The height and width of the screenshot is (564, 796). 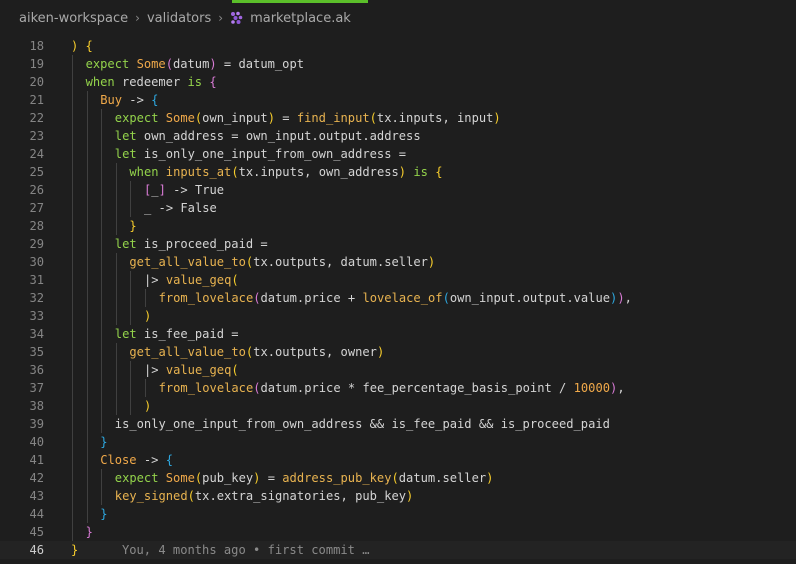 I want to click on line-number: 43, so click(x=36, y=496).